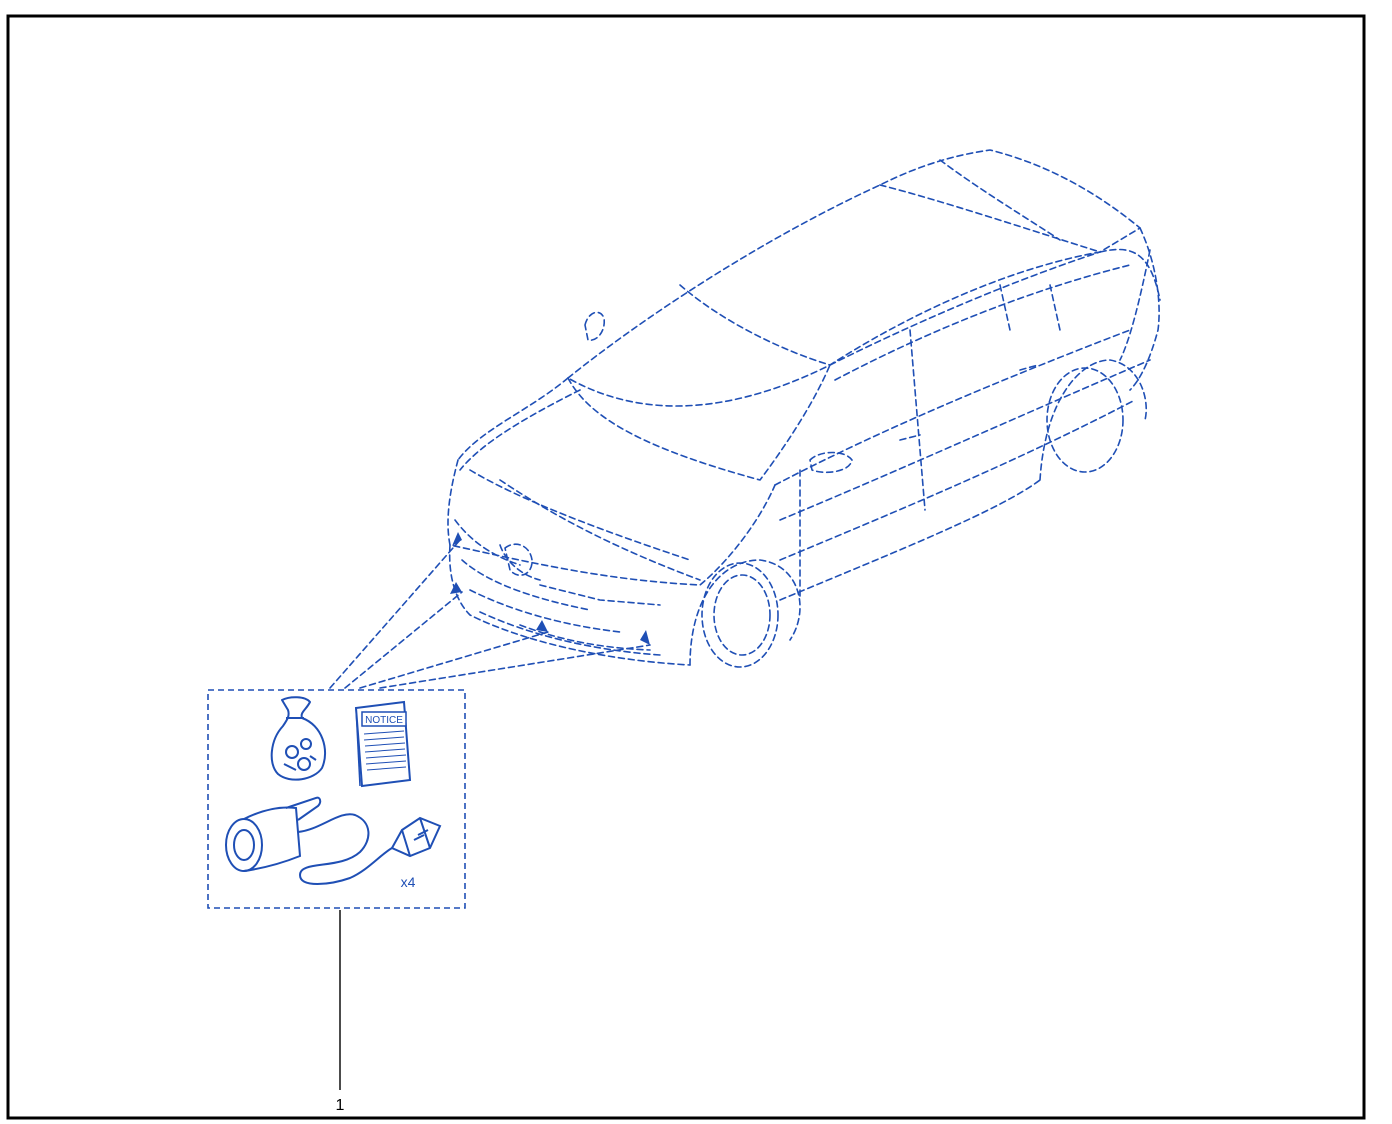 This screenshot has height=1124, width=1392. What do you see at coordinates (340, 1105) in the screenshot?
I see `callout-number: 1` at bounding box center [340, 1105].